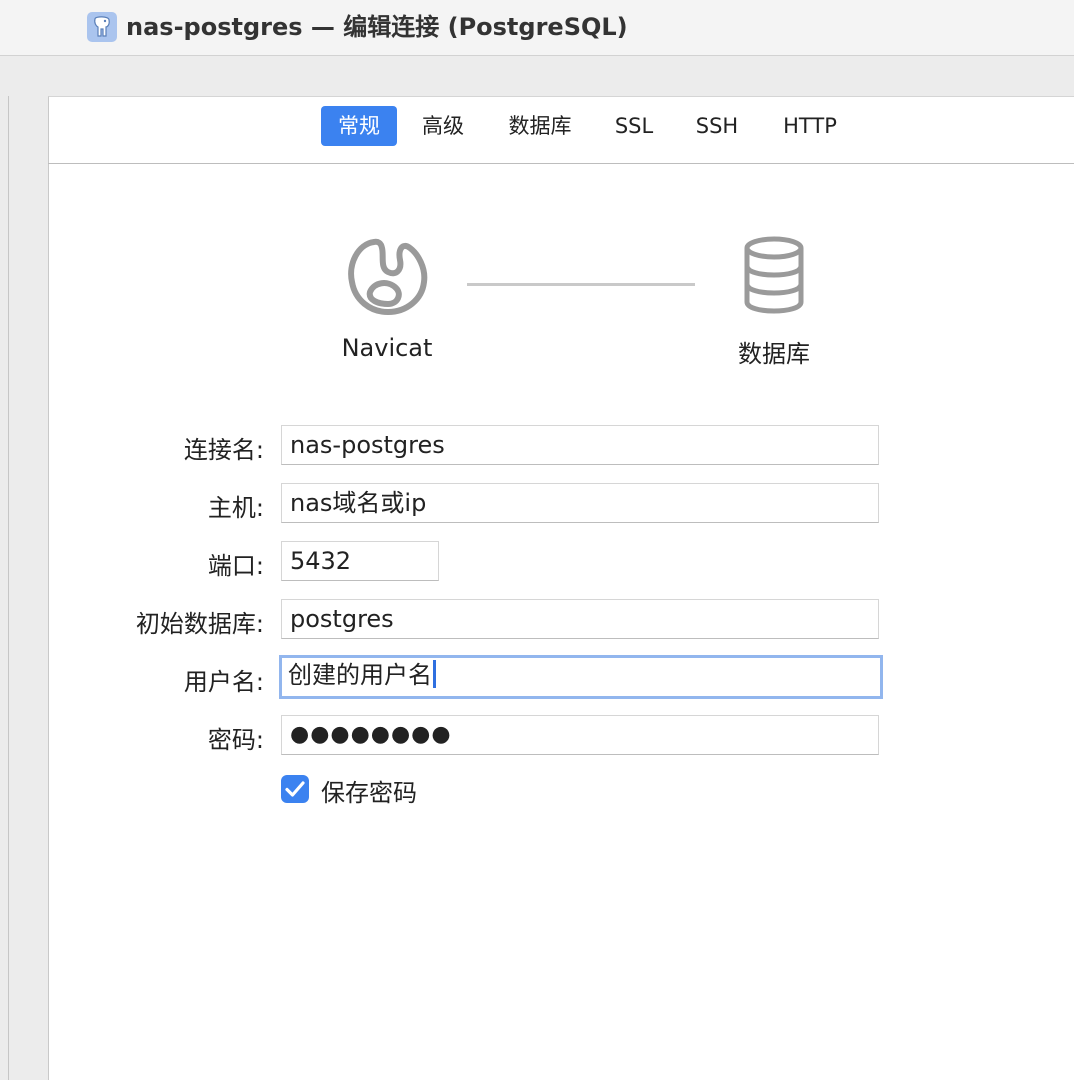  Describe the element at coordinates (28, 588) in the screenshot. I see `sidebar-gap` at that location.